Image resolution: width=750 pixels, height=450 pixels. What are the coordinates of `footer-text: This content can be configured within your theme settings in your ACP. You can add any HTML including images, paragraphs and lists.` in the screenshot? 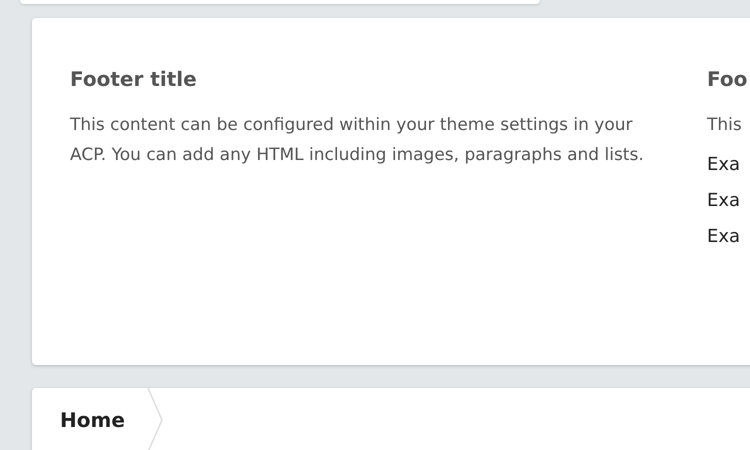 It's located at (357, 140).